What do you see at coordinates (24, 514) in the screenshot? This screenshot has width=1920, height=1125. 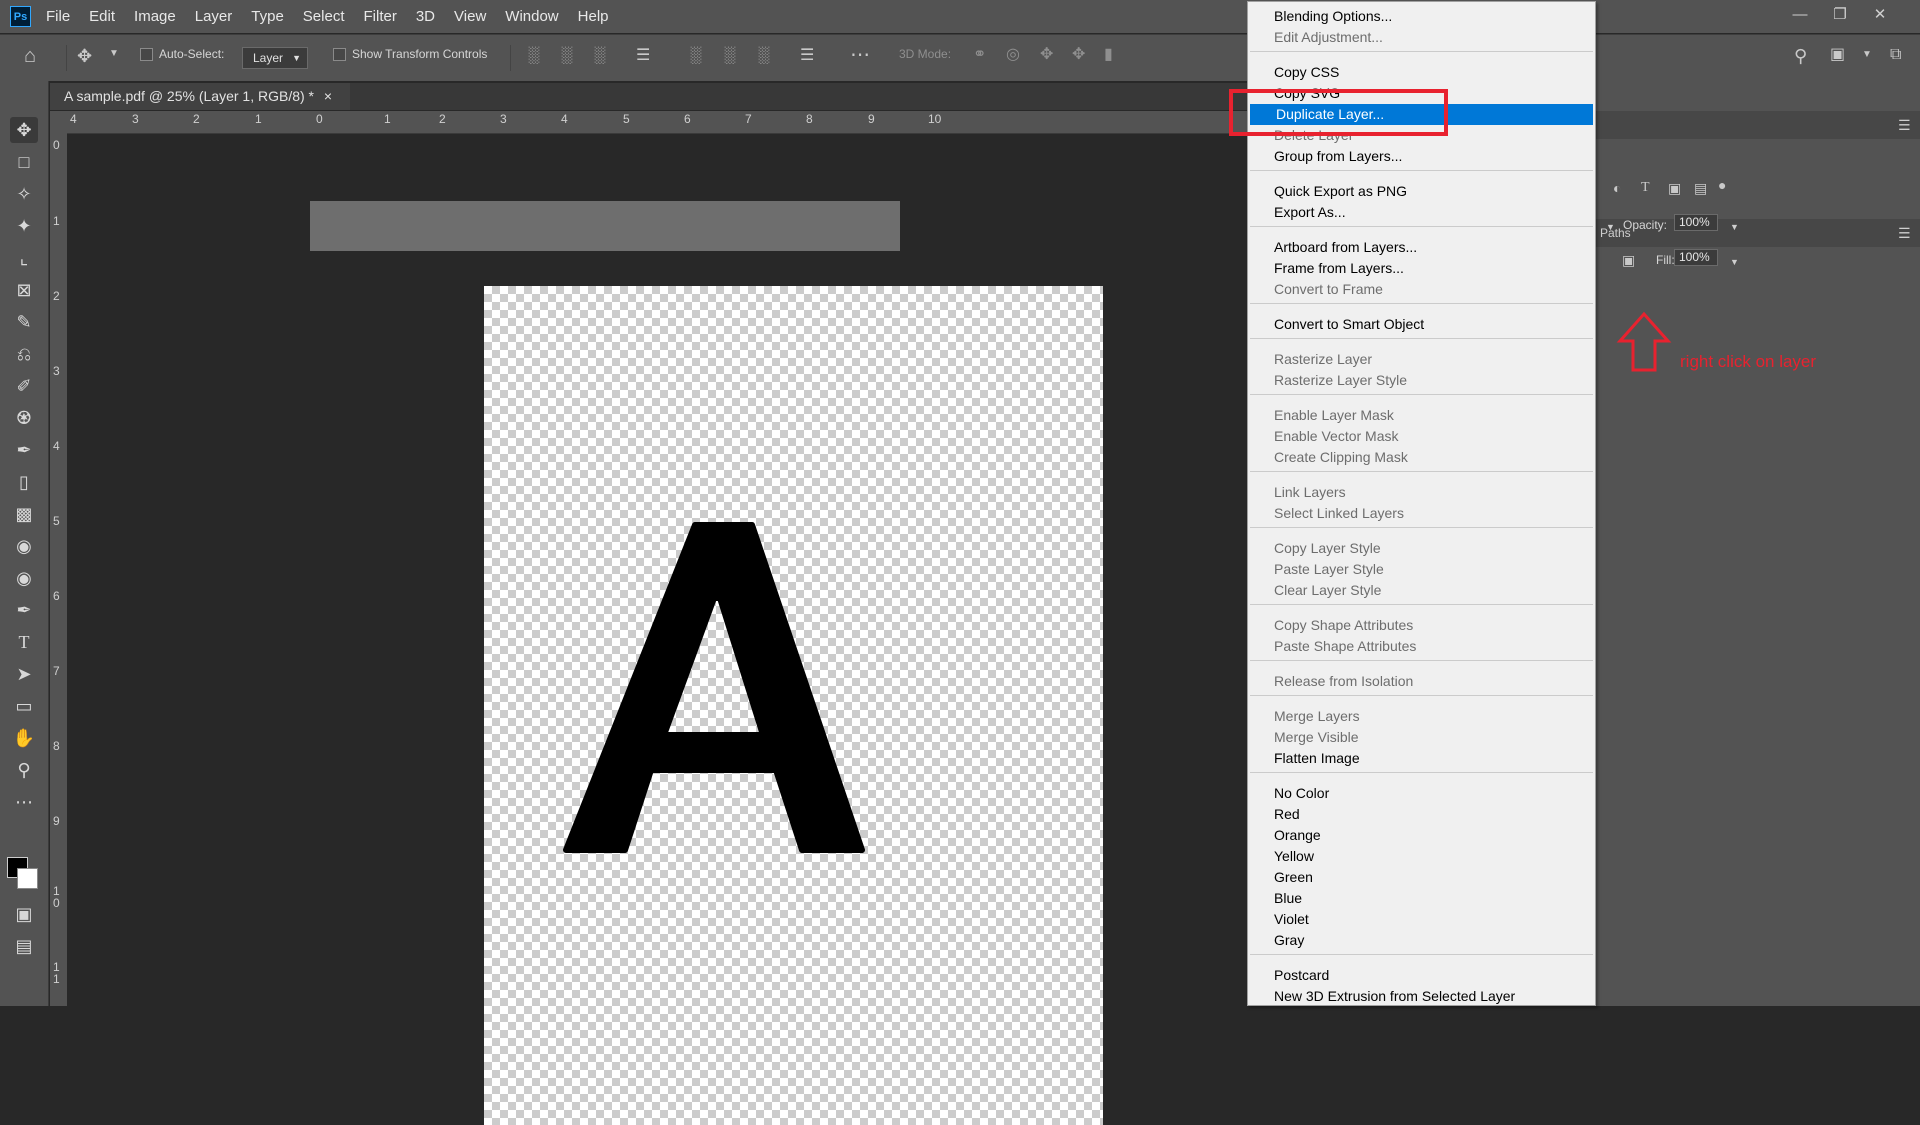 I see `gradient-tool-icon: ▩` at bounding box center [24, 514].